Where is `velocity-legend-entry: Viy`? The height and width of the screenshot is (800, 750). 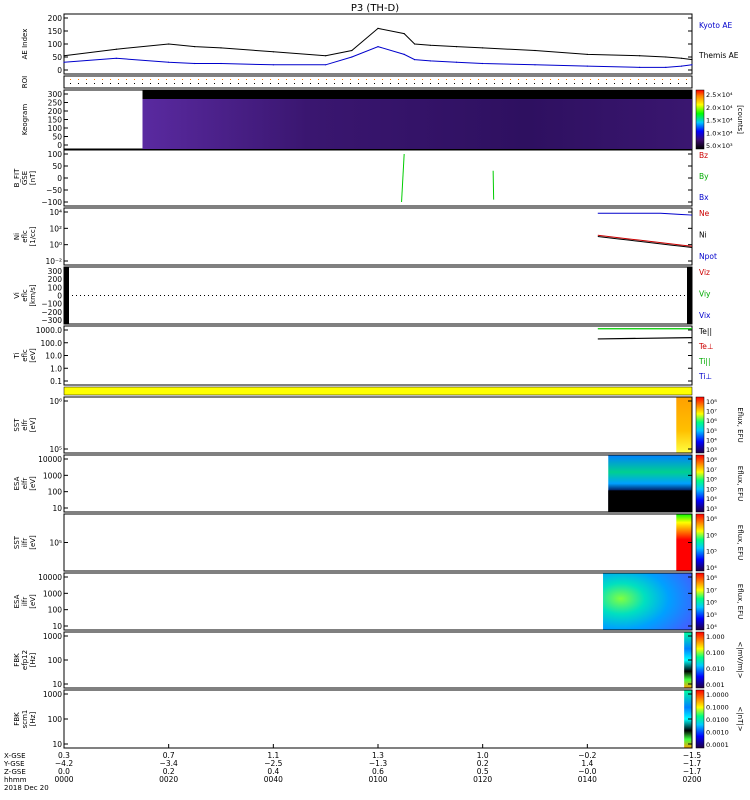
velocity-legend-entry: Viy is located at coordinates (705, 294).